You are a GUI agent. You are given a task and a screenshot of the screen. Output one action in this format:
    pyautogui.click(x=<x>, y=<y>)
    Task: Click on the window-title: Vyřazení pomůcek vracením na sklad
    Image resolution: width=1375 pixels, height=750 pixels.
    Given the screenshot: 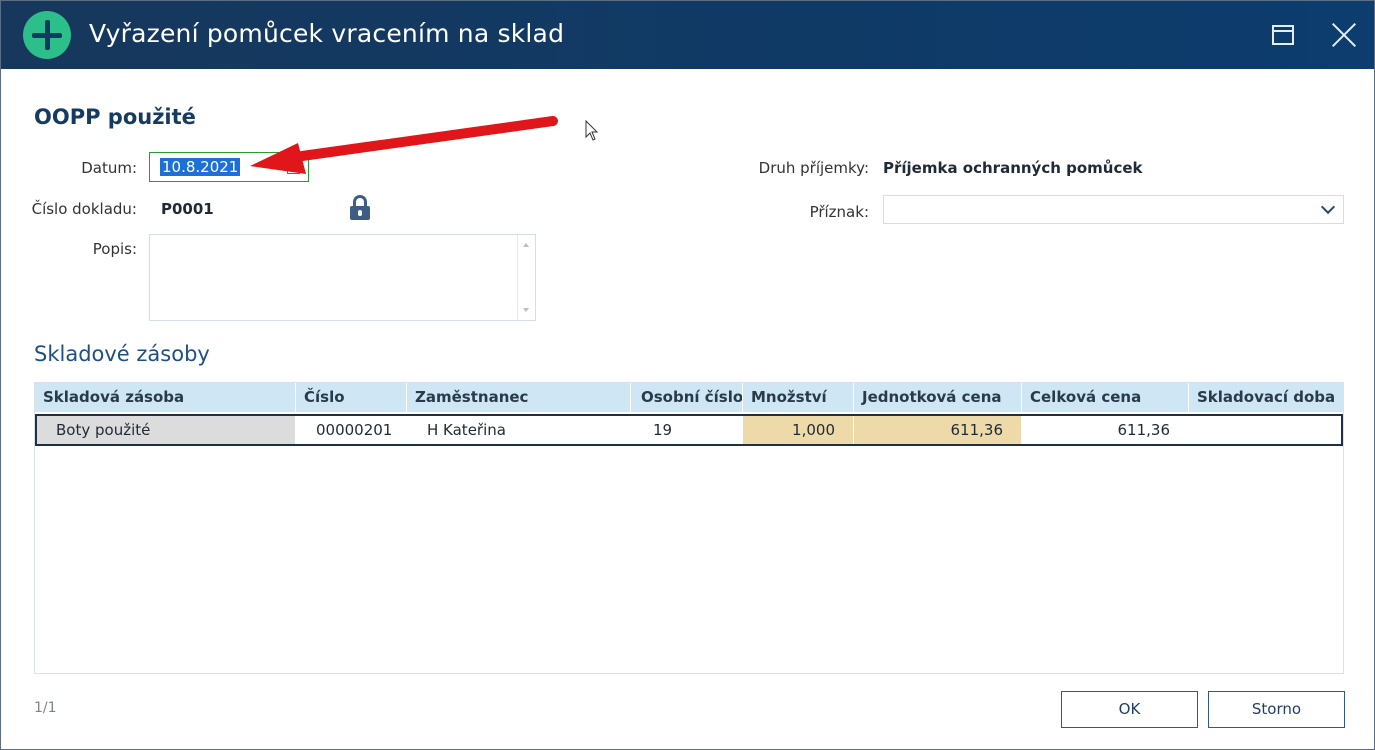 What is the action you would take?
    pyautogui.click(x=327, y=33)
    